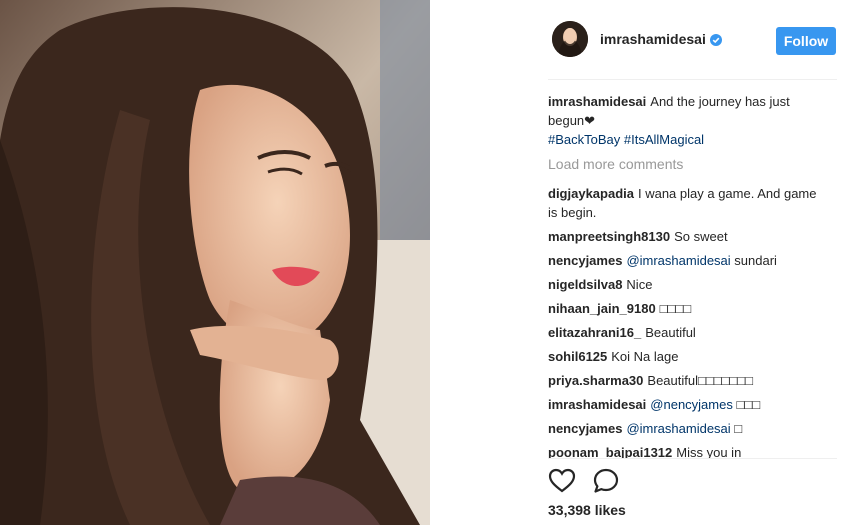 The height and width of the screenshot is (525, 847). Describe the element at coordinates (597, 101) in the screenshot. I see `caption-username: imrashamidesai` at that location.